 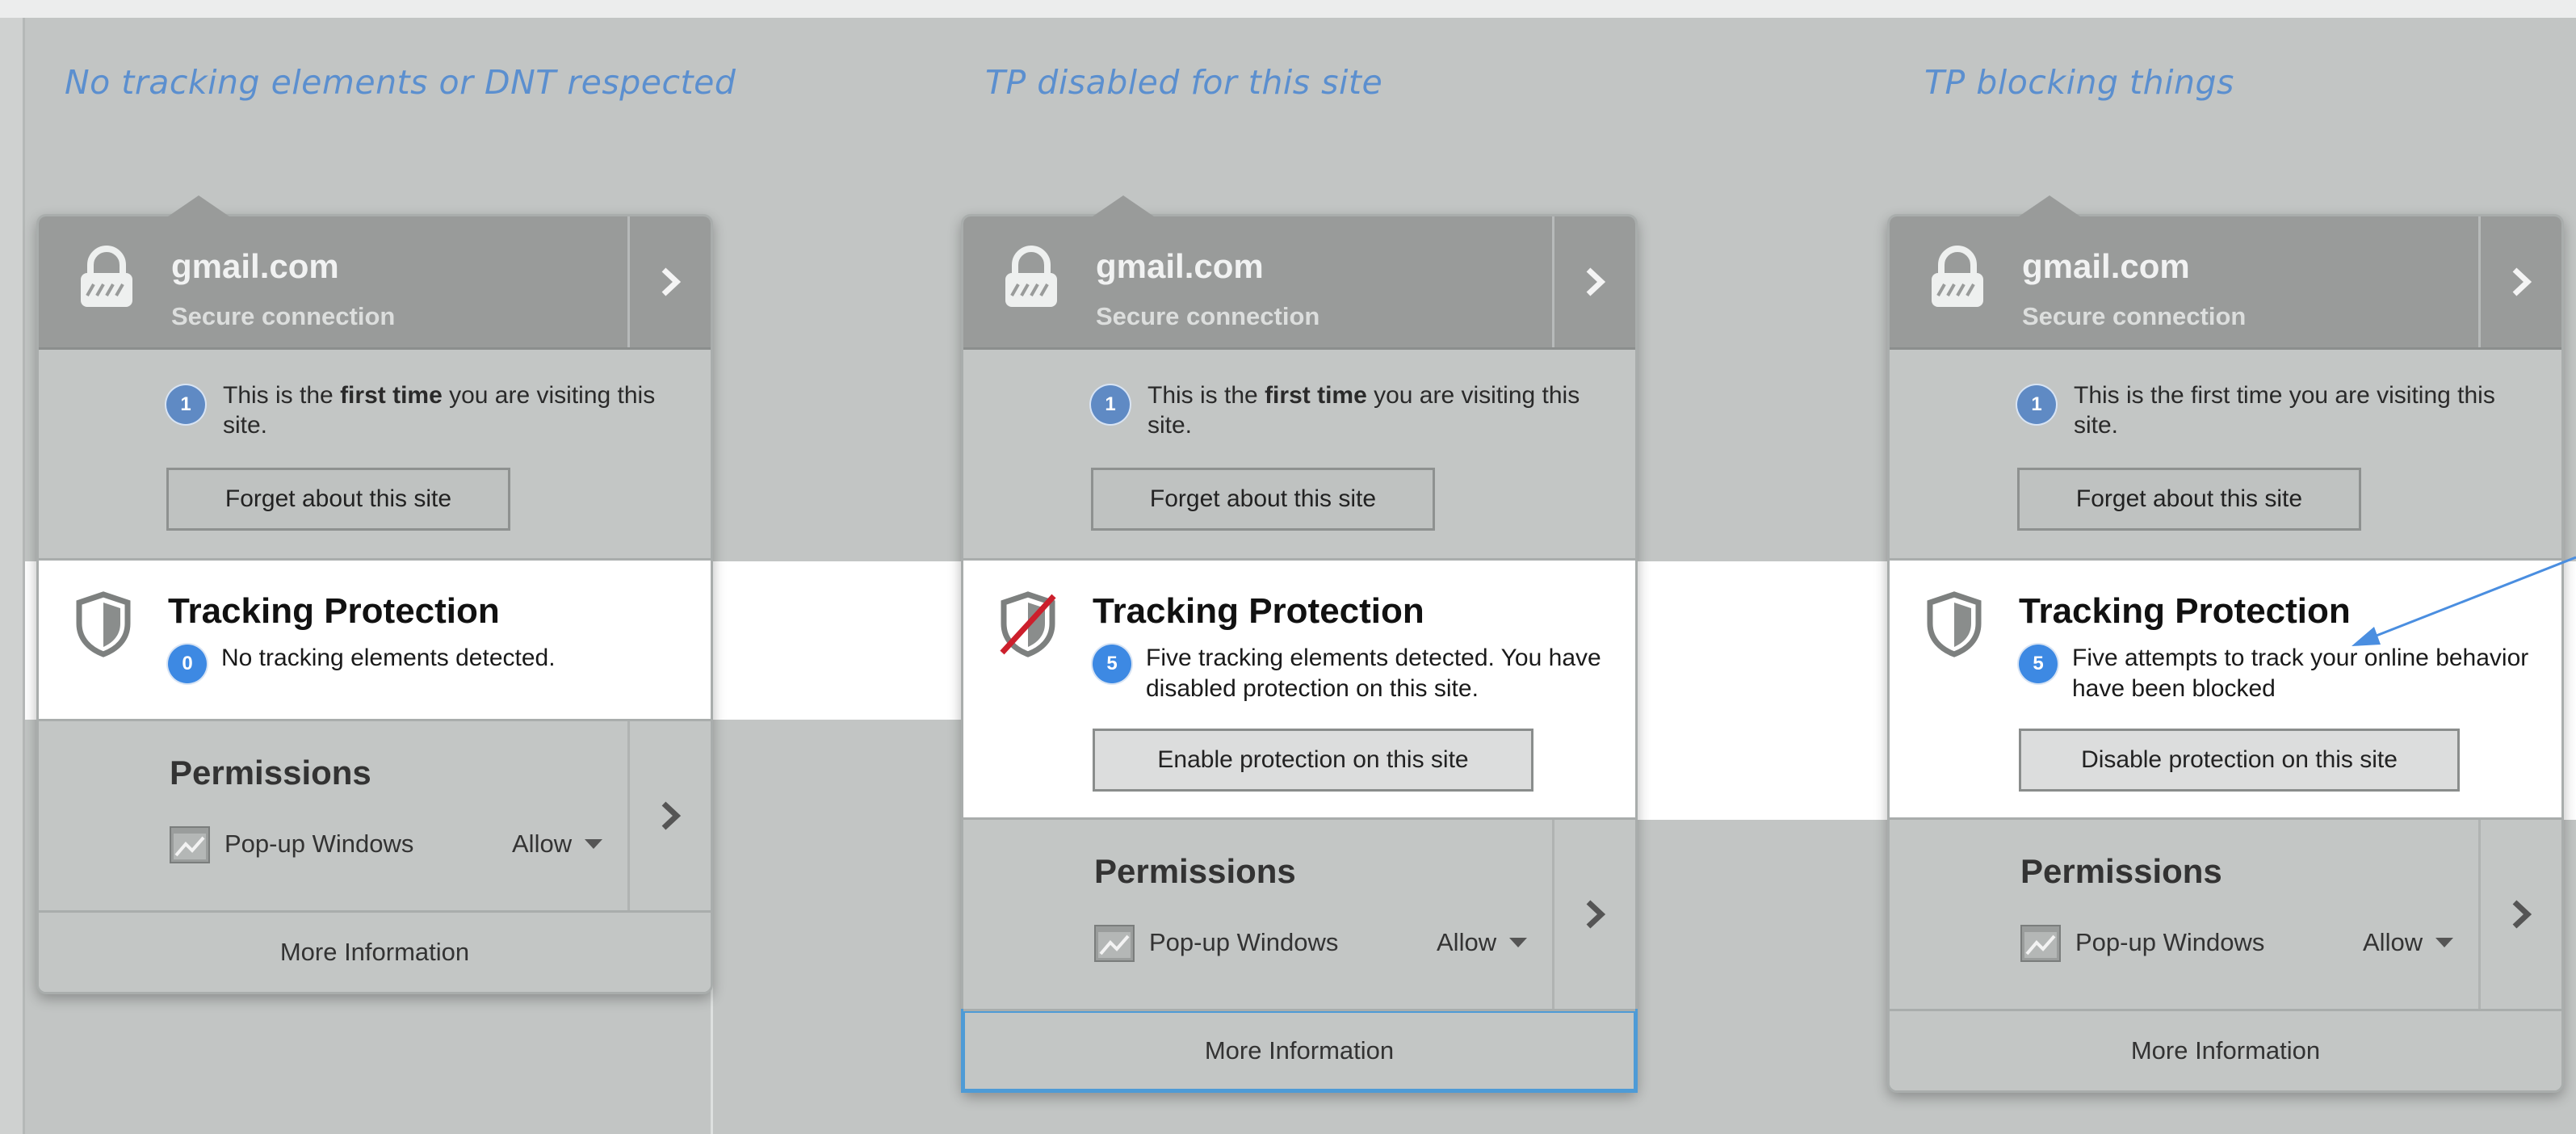 What do you see at coordinates (2464, 601) in the screenshot?
I see `annotation-arrow` at bounding box center [2464, 601].